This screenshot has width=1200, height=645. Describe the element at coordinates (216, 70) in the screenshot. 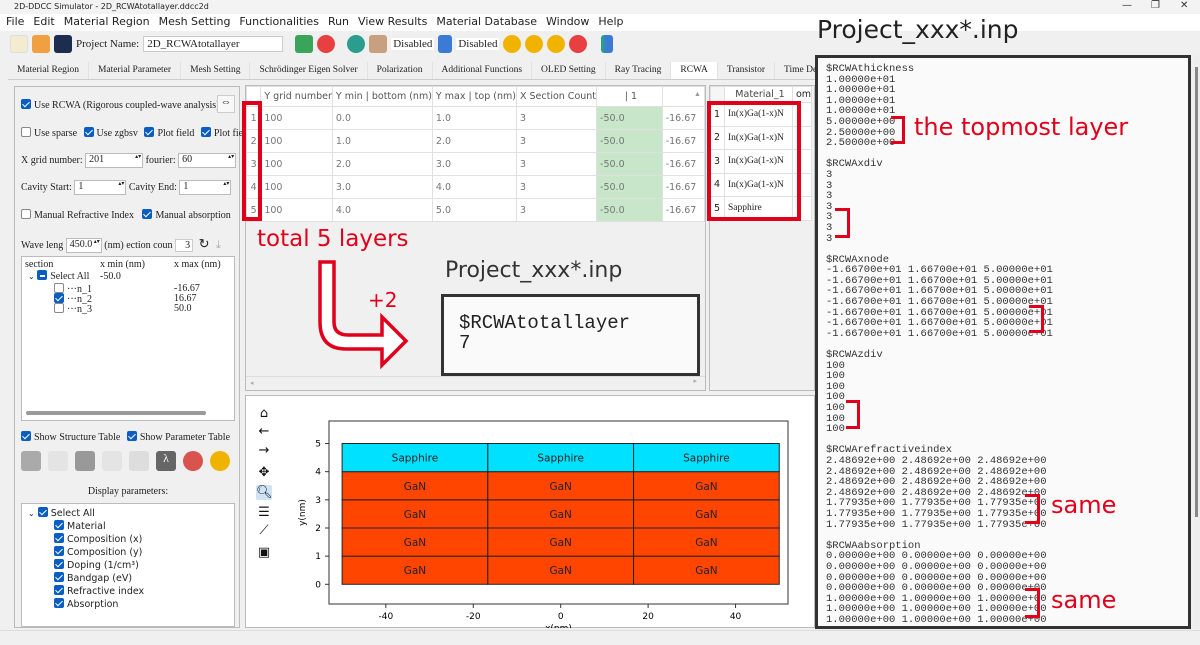

I see `tab-mesh-setting: Mesh Setting` at that location.